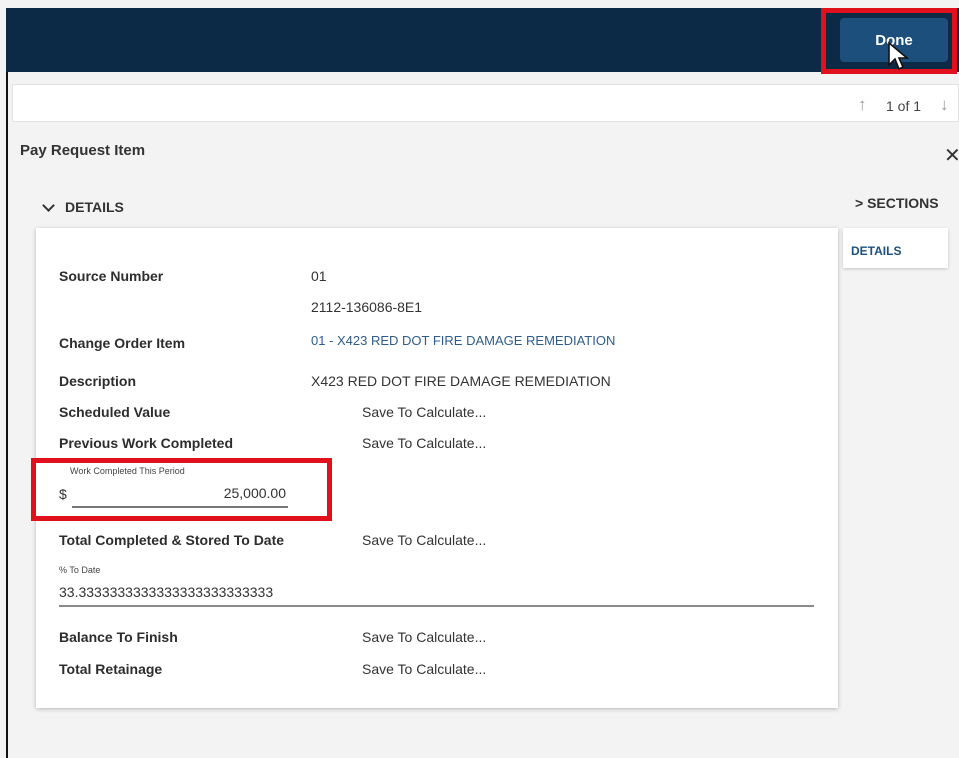 Image resolution: width=959 pixels, height=758 pixels. Describe the element at coordinates (899, 56) in the screenshot. I see `mouse-pointer-icon` at that location.